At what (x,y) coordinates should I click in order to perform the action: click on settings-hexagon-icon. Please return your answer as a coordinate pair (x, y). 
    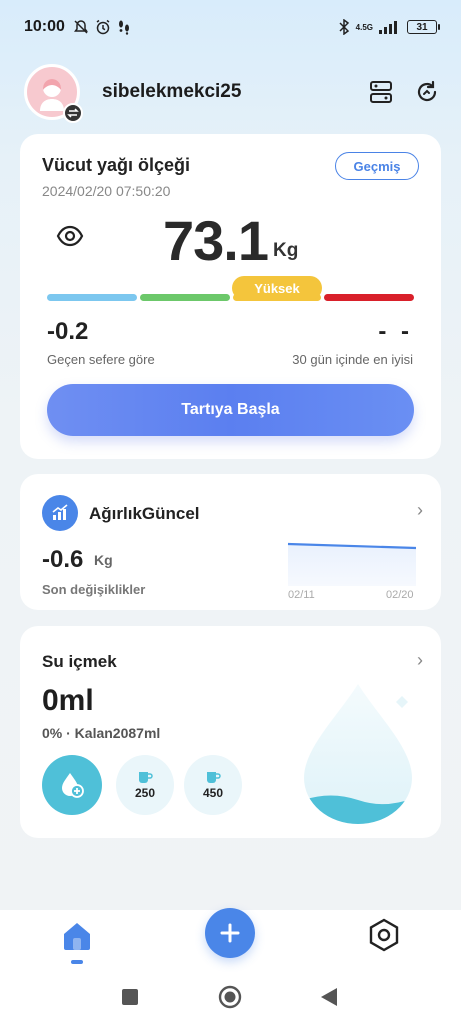
    Looking at the image, I should click on (384, 935).